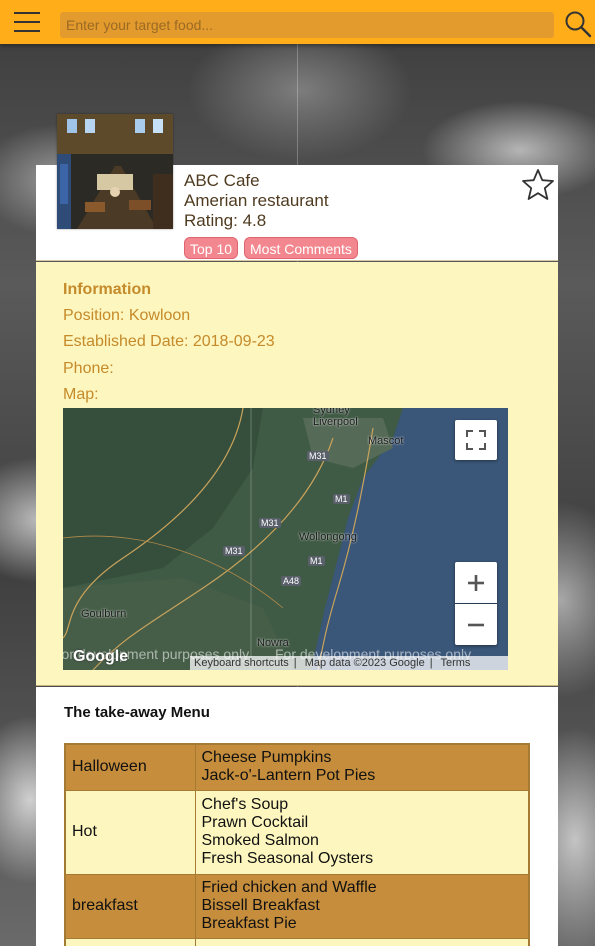  What do you see at coordinates (260, 840) in the screenshot?
I see `menu-item: Smoked Salmon` at bounding box center [260, 840].